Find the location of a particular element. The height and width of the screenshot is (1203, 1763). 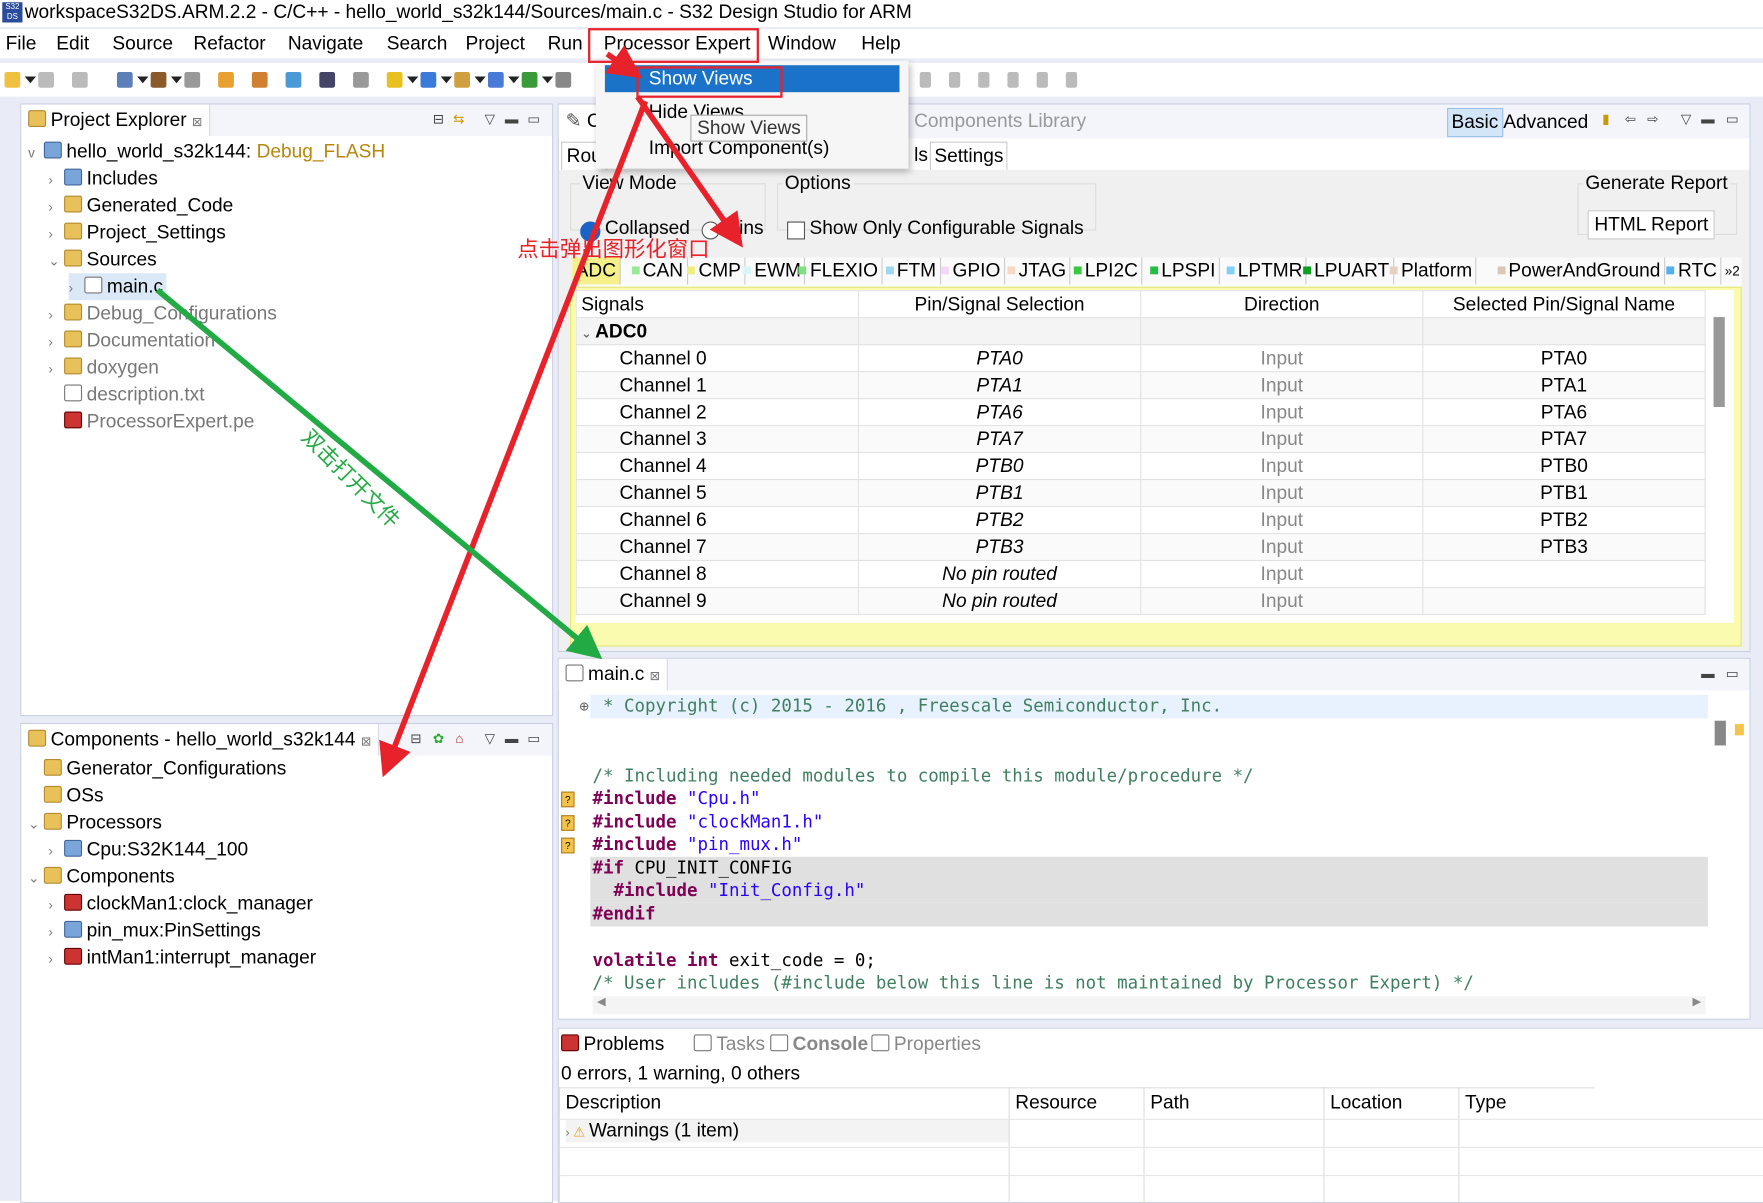

warnings-row: › ⚠ Warnings (1 item) is located at coordinates (787, 1131).